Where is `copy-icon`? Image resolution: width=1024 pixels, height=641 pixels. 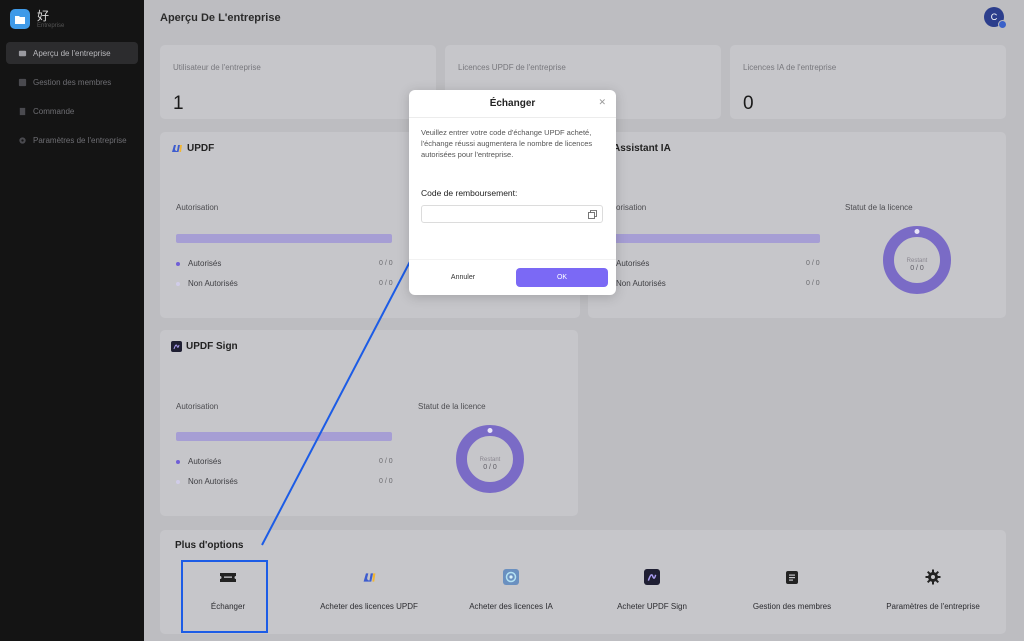
copy-icon is located at coordinates (592, 214).